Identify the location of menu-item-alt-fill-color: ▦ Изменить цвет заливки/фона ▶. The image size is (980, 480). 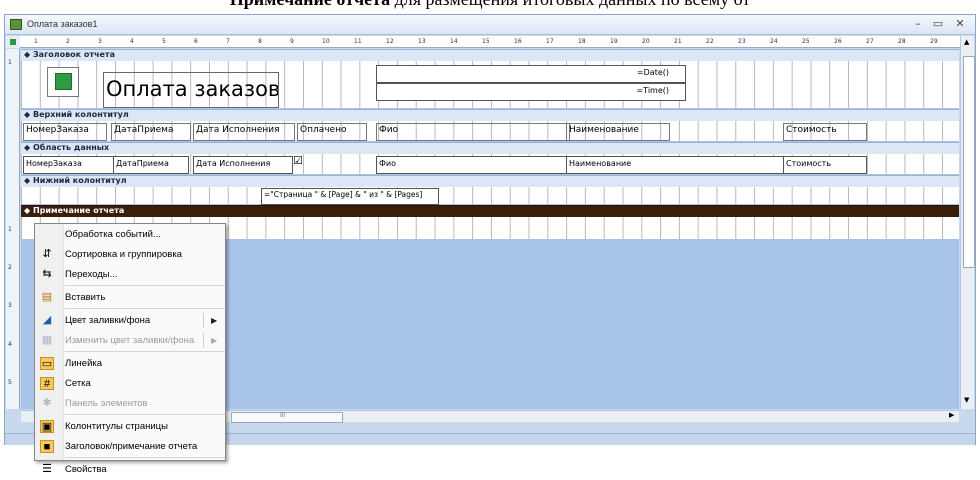
(131, 340).